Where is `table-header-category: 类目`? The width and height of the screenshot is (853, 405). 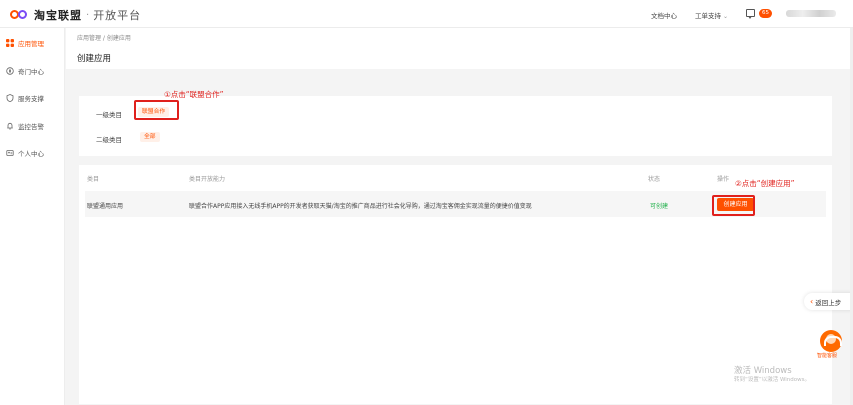 table-header-category: 类目 is located at coordinates (93, 179).